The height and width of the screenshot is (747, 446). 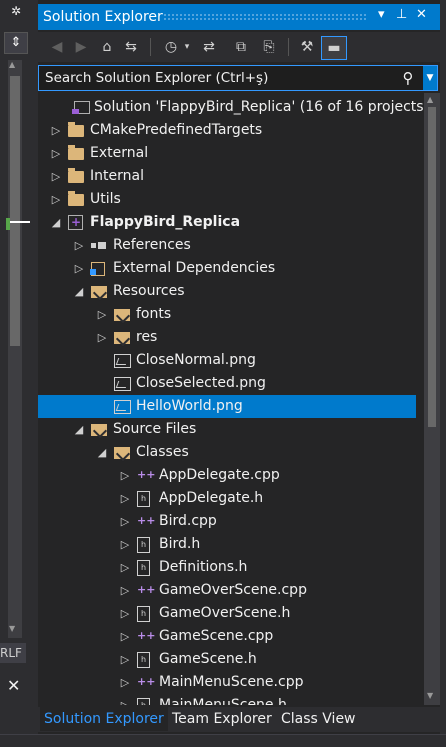 What do you see at coordinates (227, 199) in the screenshot?
I see `tree-item: ▷ Utils` at bounding box center [227, 199].